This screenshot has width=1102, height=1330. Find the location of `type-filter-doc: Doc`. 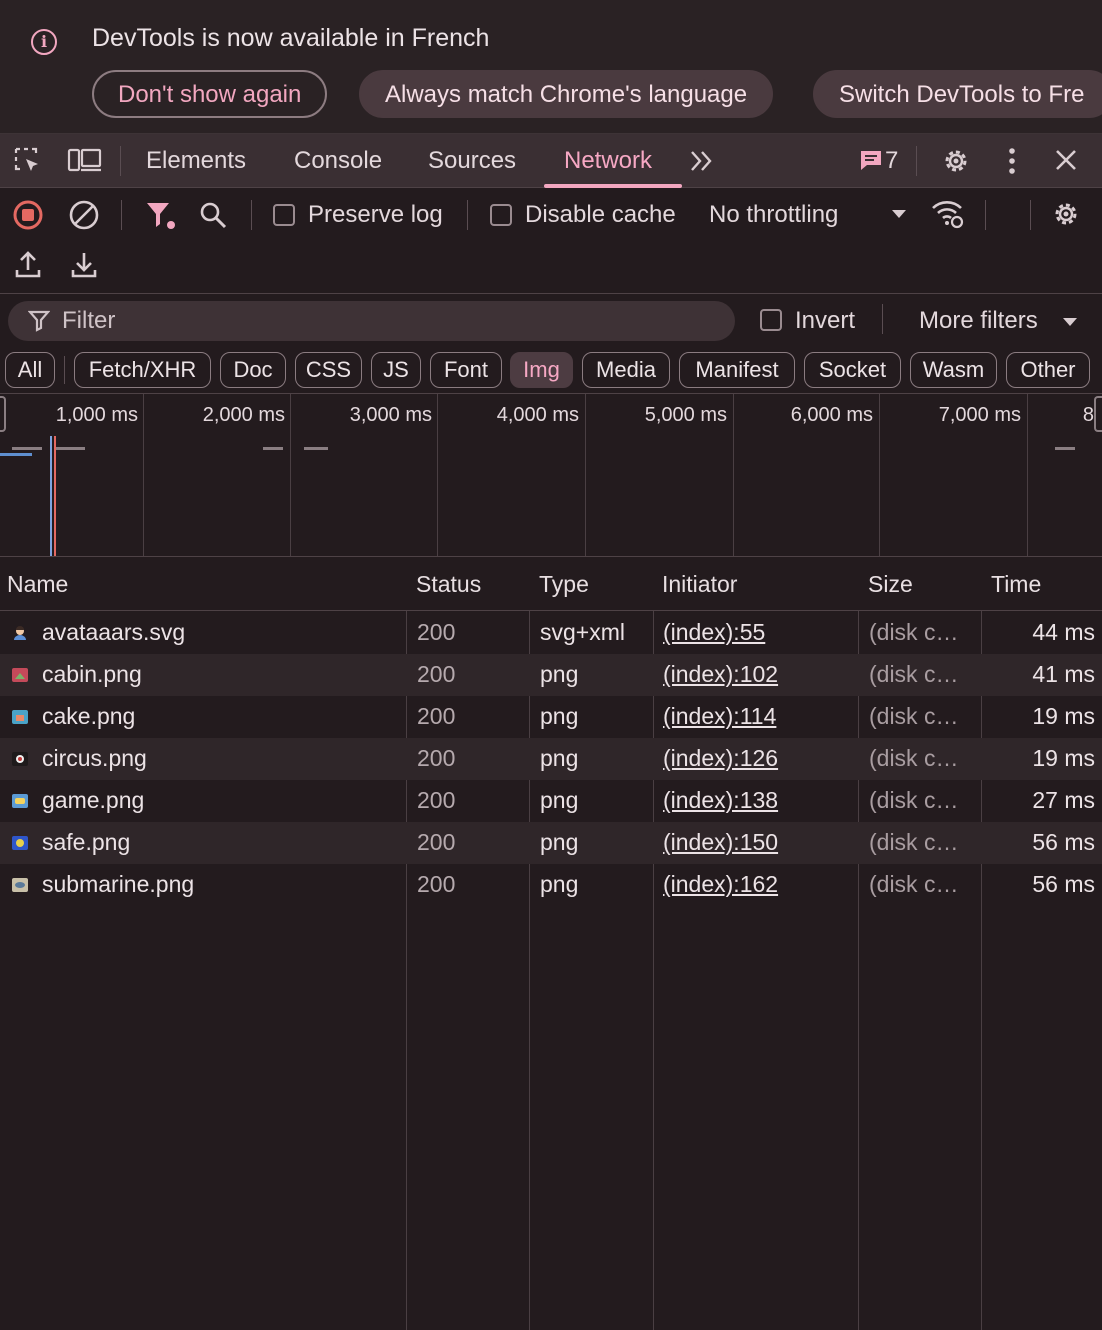

type-filter-doc: Doc is located at coordinates (253, 370).